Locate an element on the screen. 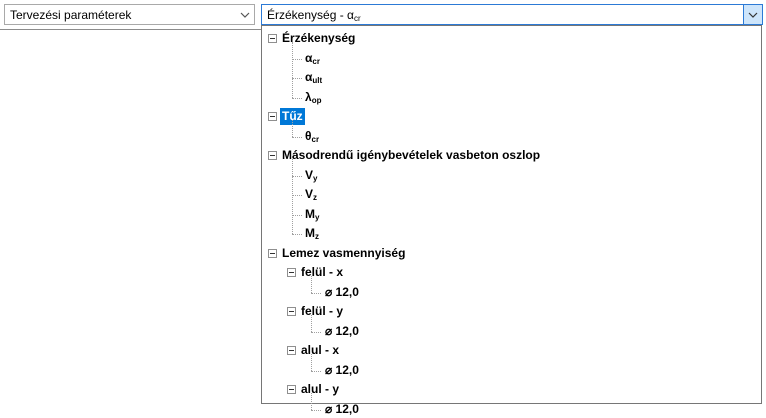 Image resolution: width=766 pixels, height=418 pixels. tree-item: λop is located at coordinates (313, 97).